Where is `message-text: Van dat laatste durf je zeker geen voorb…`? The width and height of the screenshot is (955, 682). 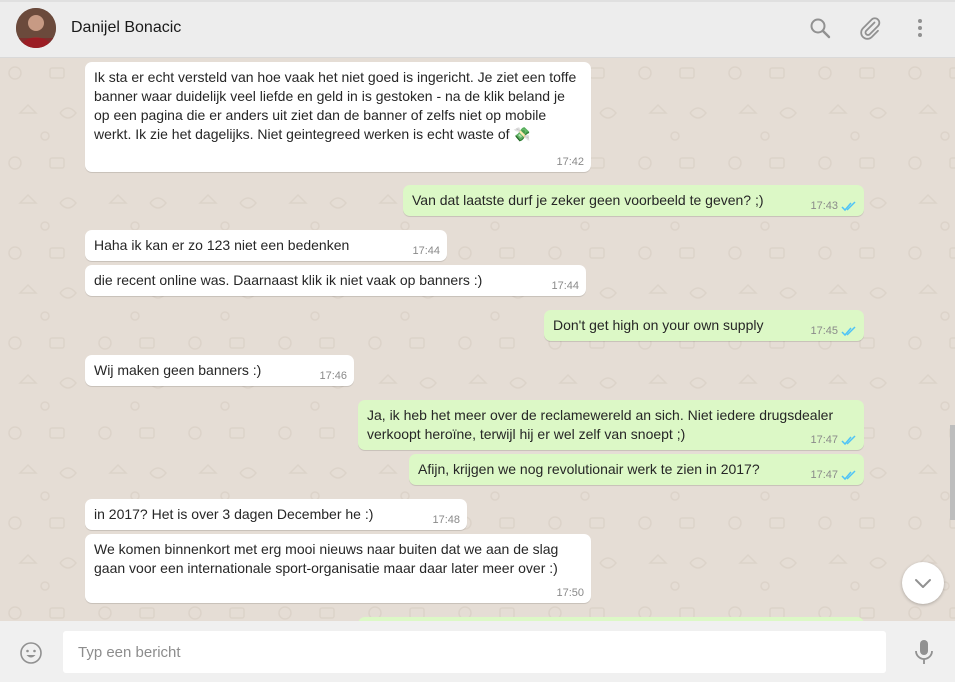
message-text: Van dat laatste durf je zeker geen voorb… is located at coordinates (588, 200).